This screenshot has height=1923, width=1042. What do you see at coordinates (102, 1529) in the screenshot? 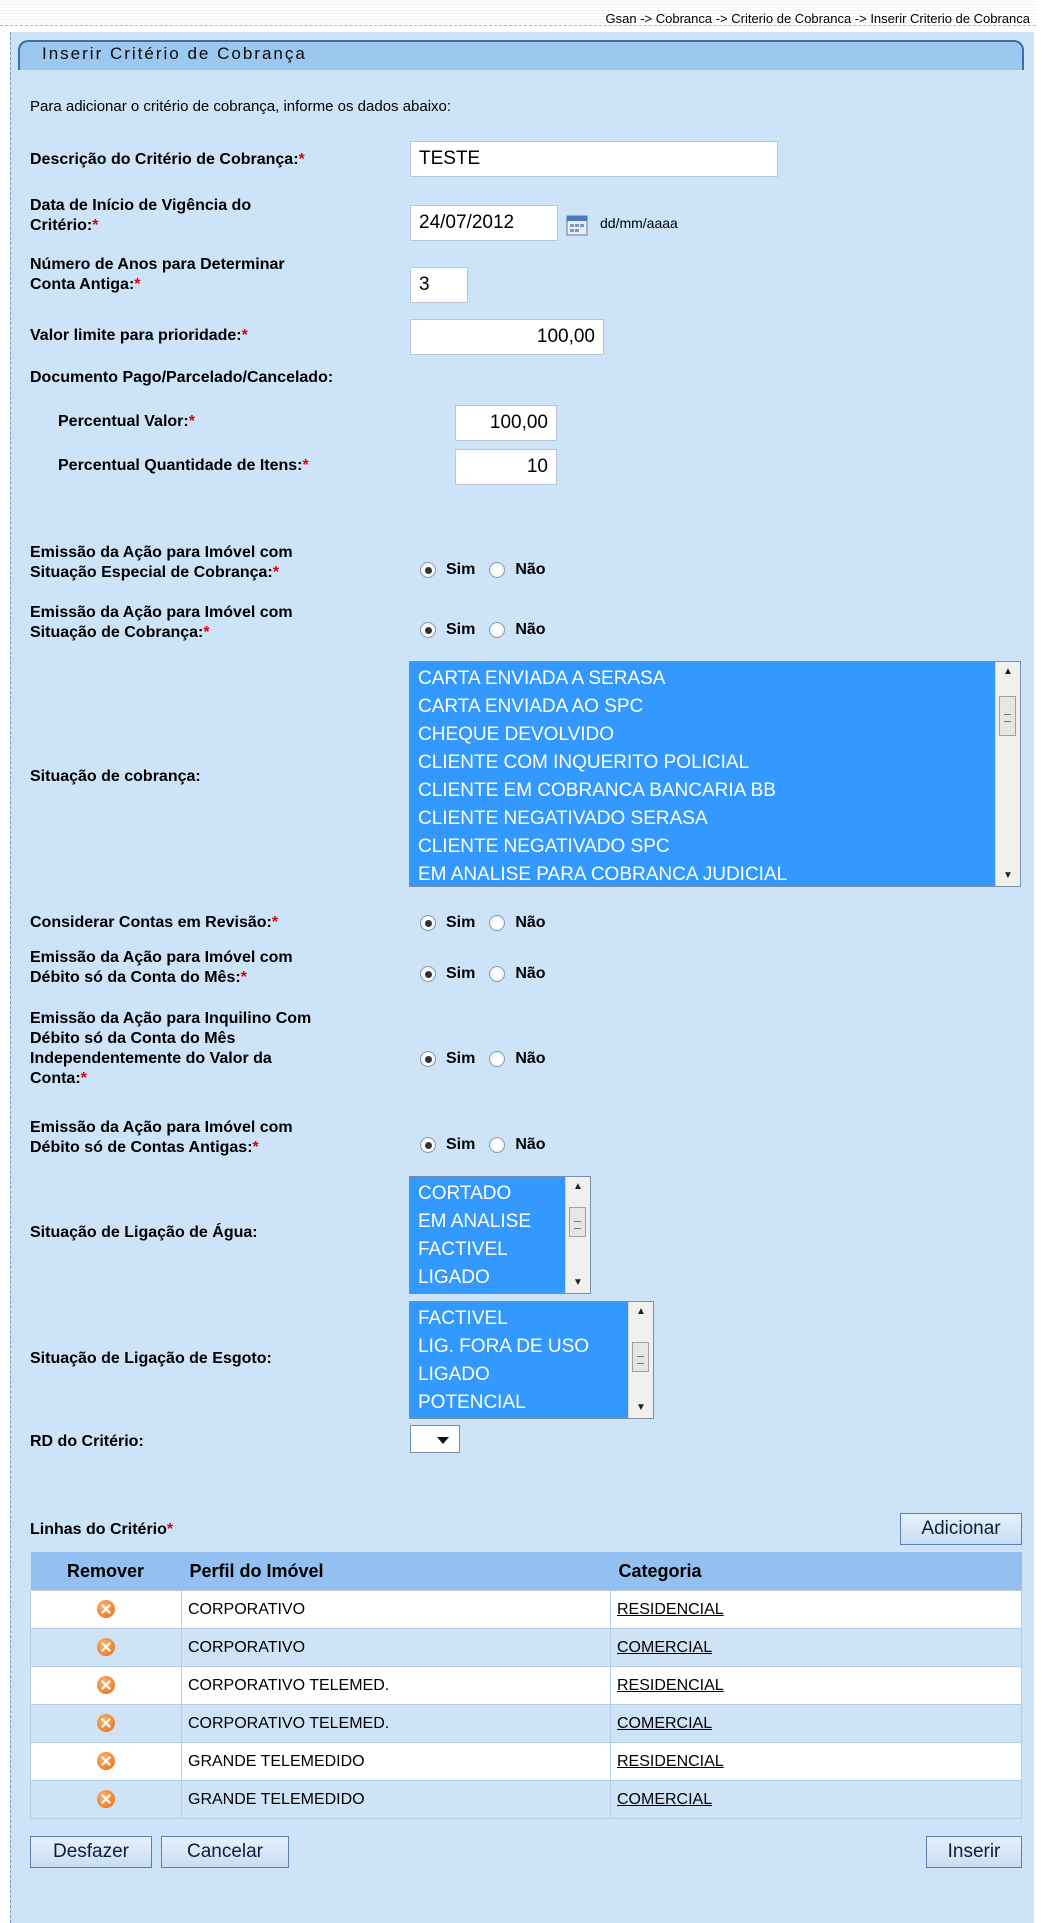
I see `linhas-criterio-title: Linhas do Critério*` at bounding box center [102, 1529].